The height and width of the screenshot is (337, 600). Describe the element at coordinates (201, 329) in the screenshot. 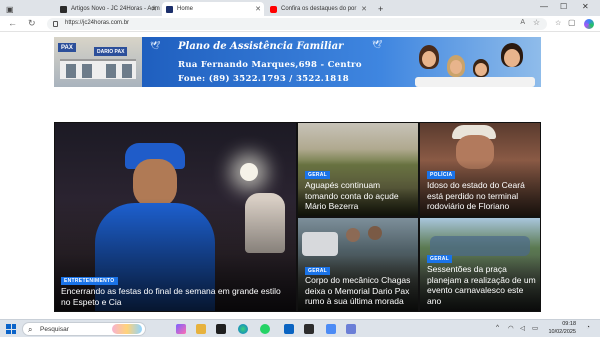

I see `file-explorer-icon` at that location.